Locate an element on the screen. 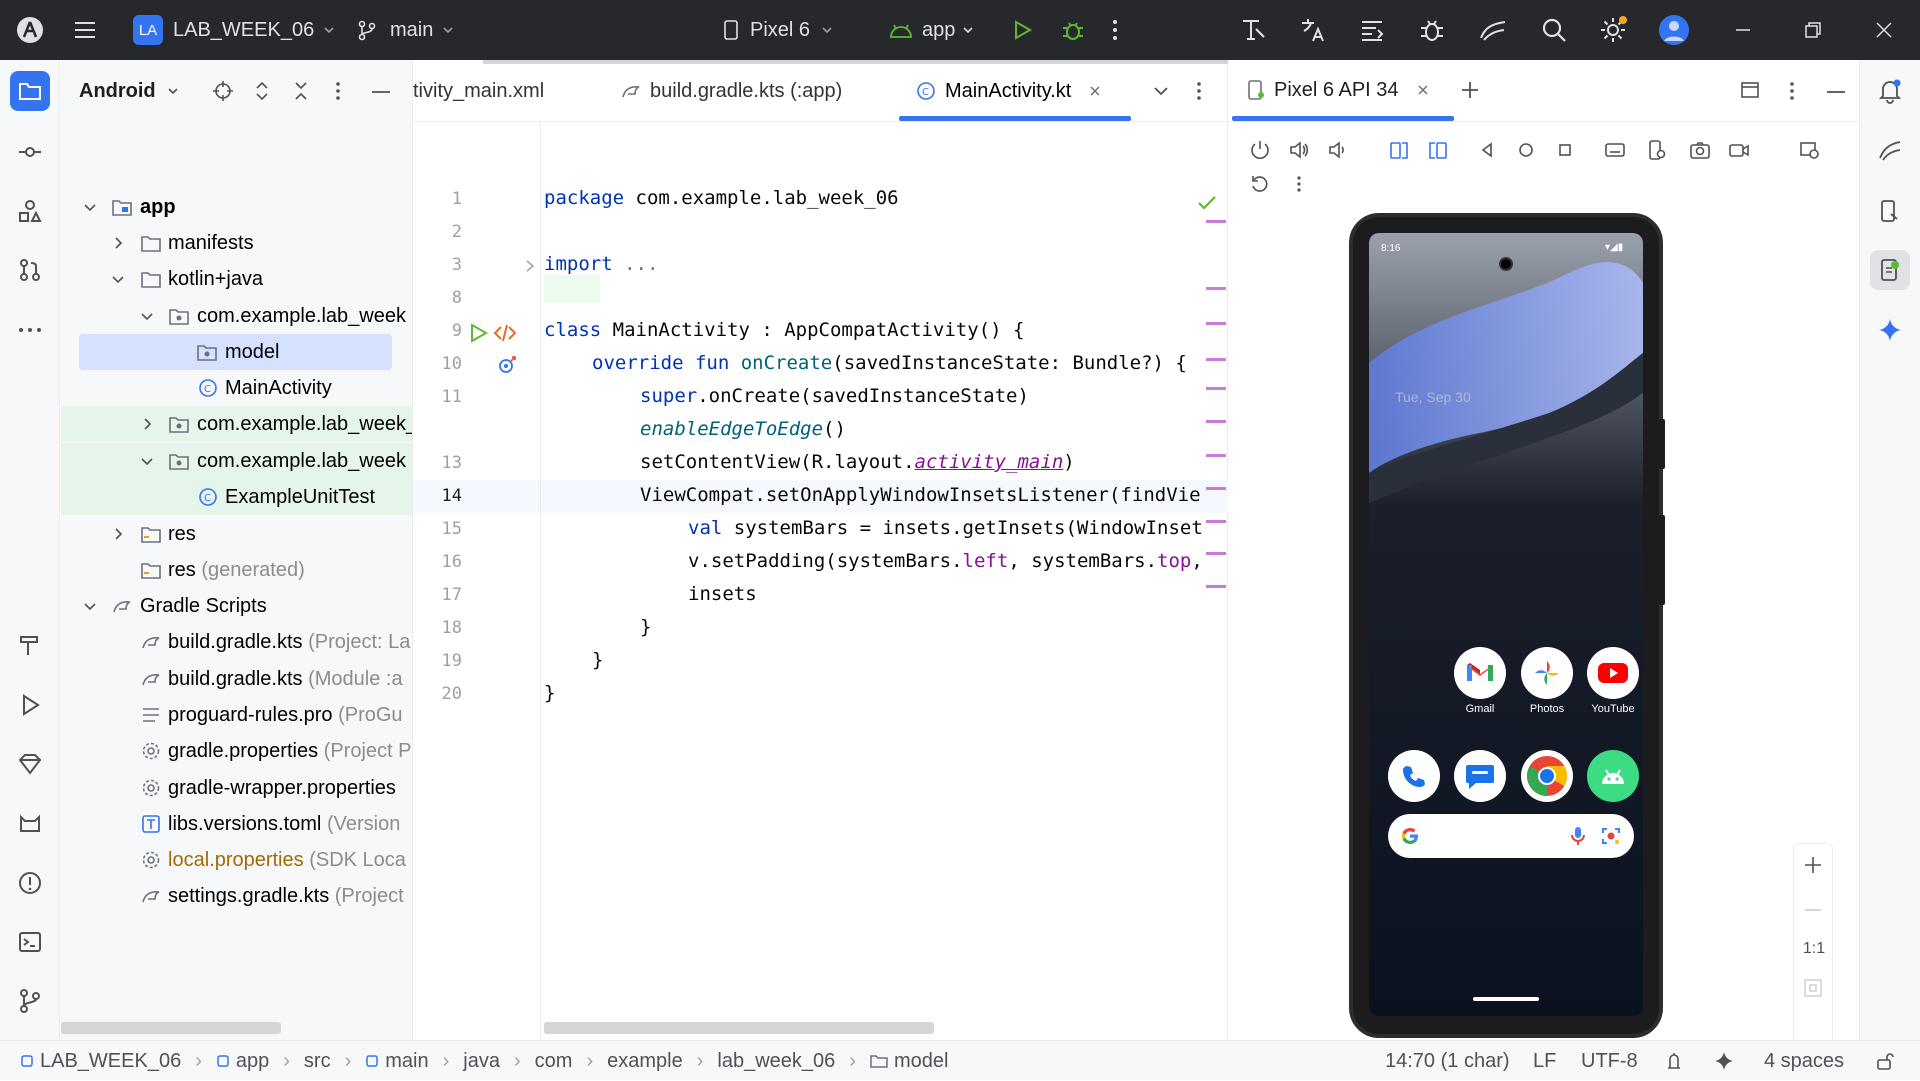  close-tab-icon is located at coordinates (1095, 91).